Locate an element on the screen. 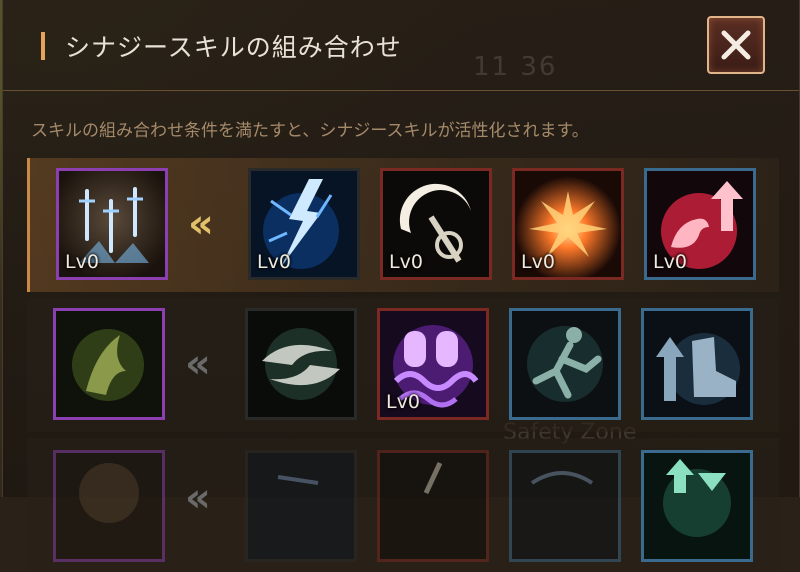  hourglass-up-icon is located at coordinates (697, 506).